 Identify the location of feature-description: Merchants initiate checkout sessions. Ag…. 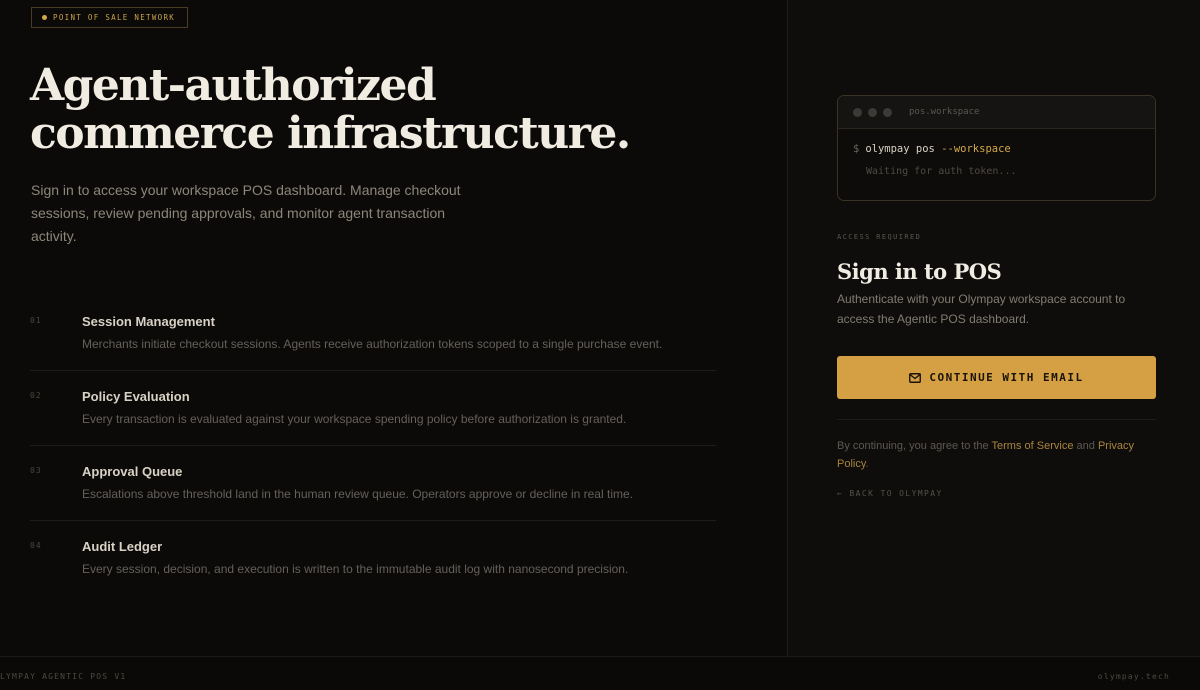
(372, 344).